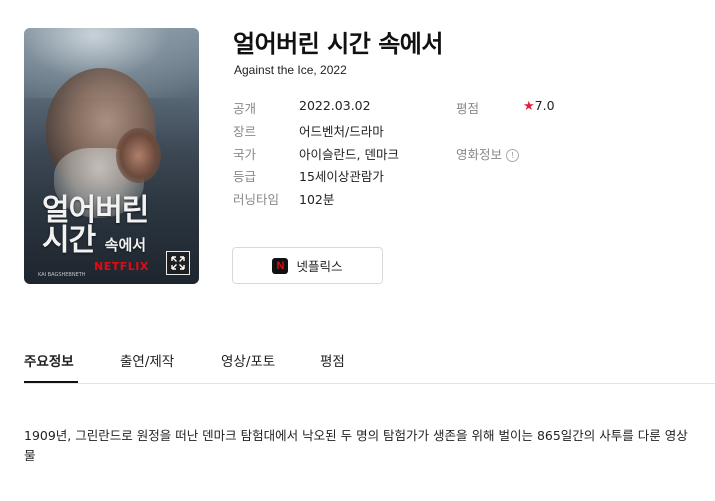 The height and width of the screenshot is (501, 715). Describe the element at coordinates (245, 108) in the screenshot. I see `release-label: 공개` at that location.